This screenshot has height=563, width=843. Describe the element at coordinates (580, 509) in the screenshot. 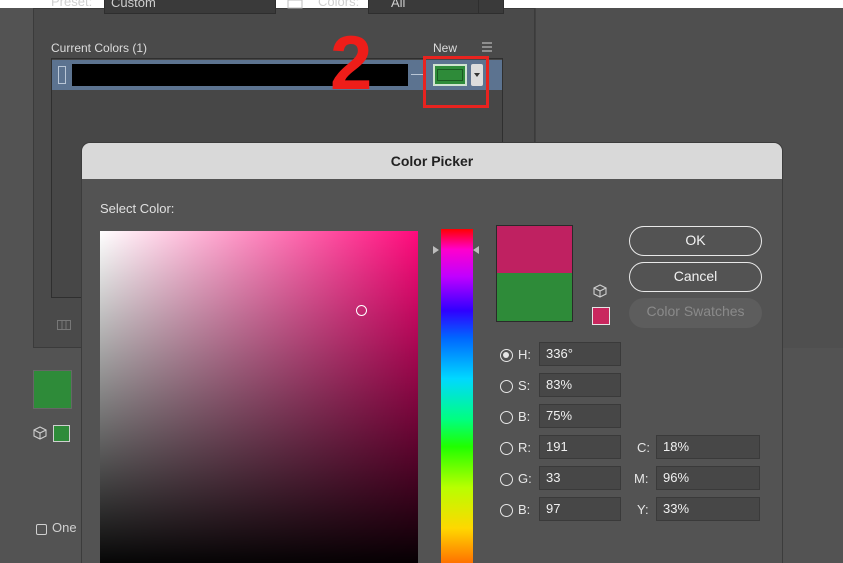

I see `blue-field: 97` at that location.